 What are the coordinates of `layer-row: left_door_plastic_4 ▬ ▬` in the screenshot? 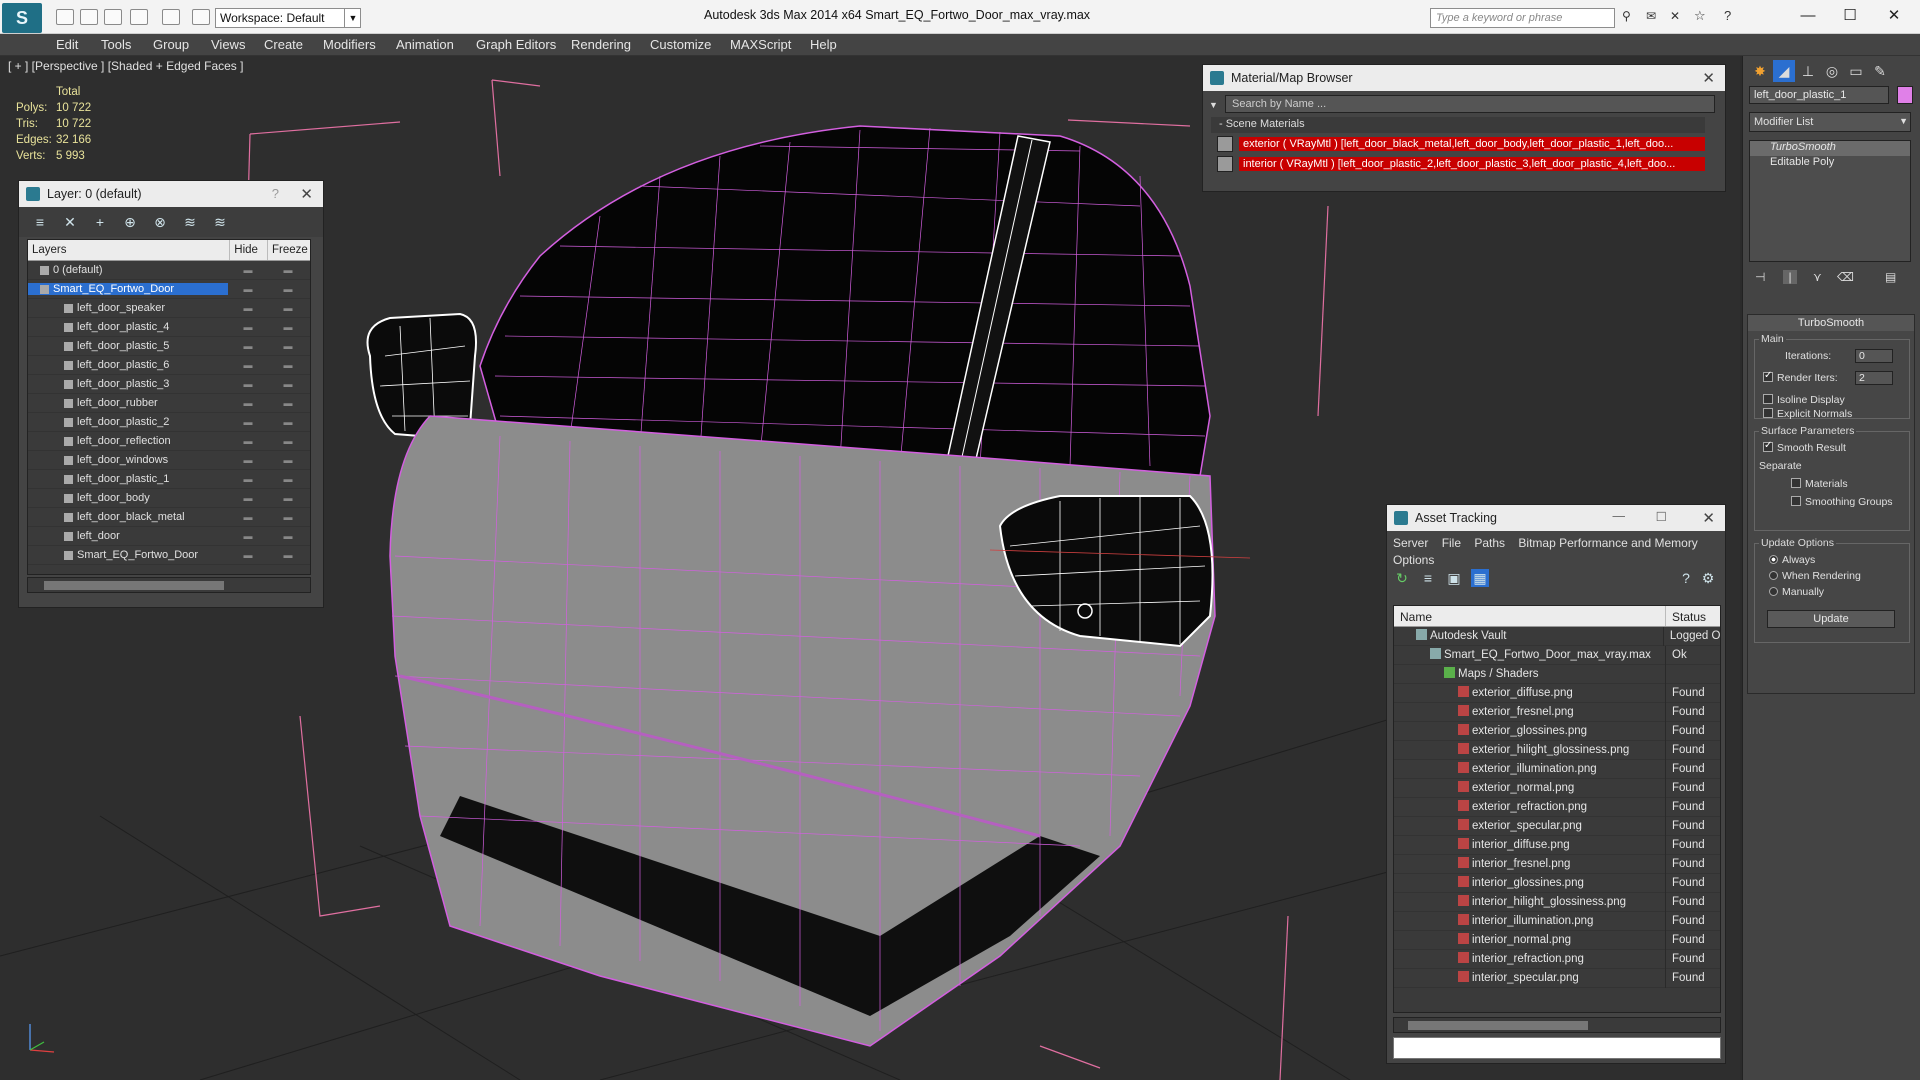 It's located at (169, 327).